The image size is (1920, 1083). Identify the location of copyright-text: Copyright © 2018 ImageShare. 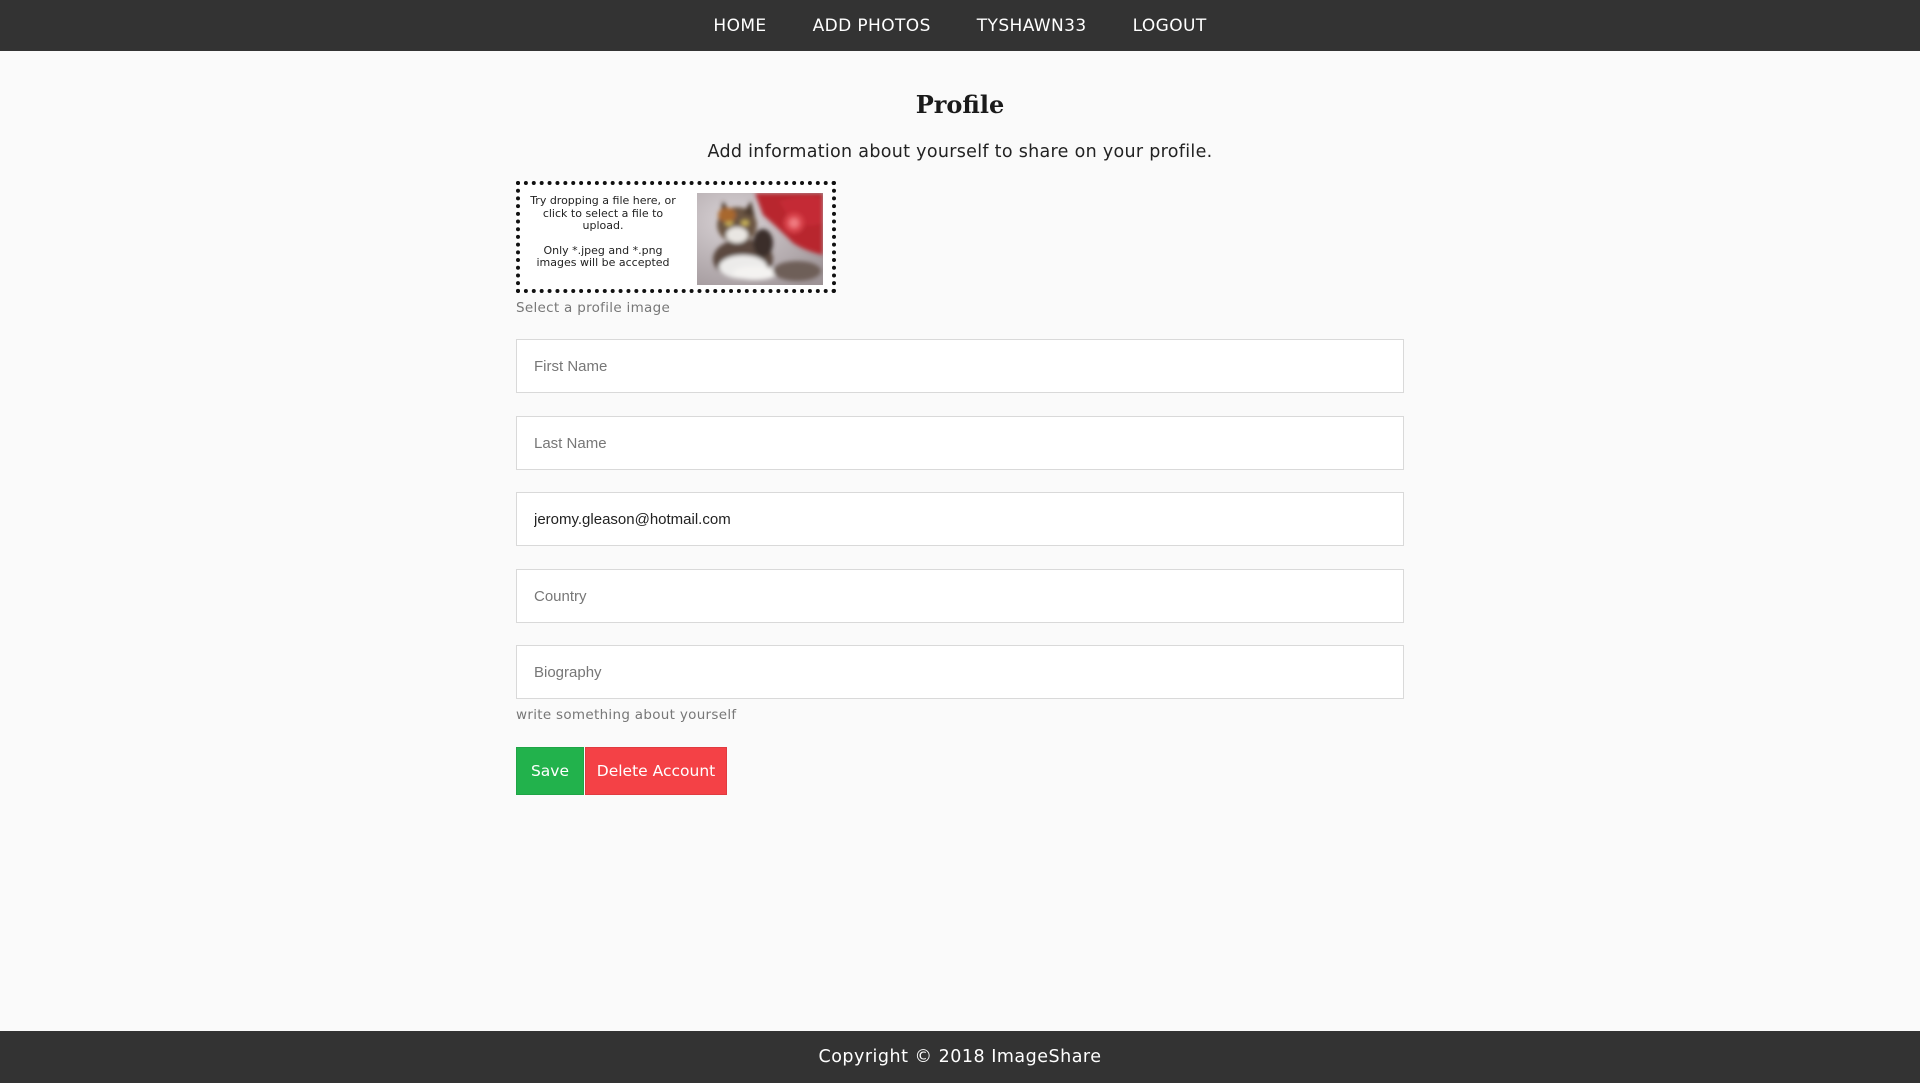
(960, 1057).